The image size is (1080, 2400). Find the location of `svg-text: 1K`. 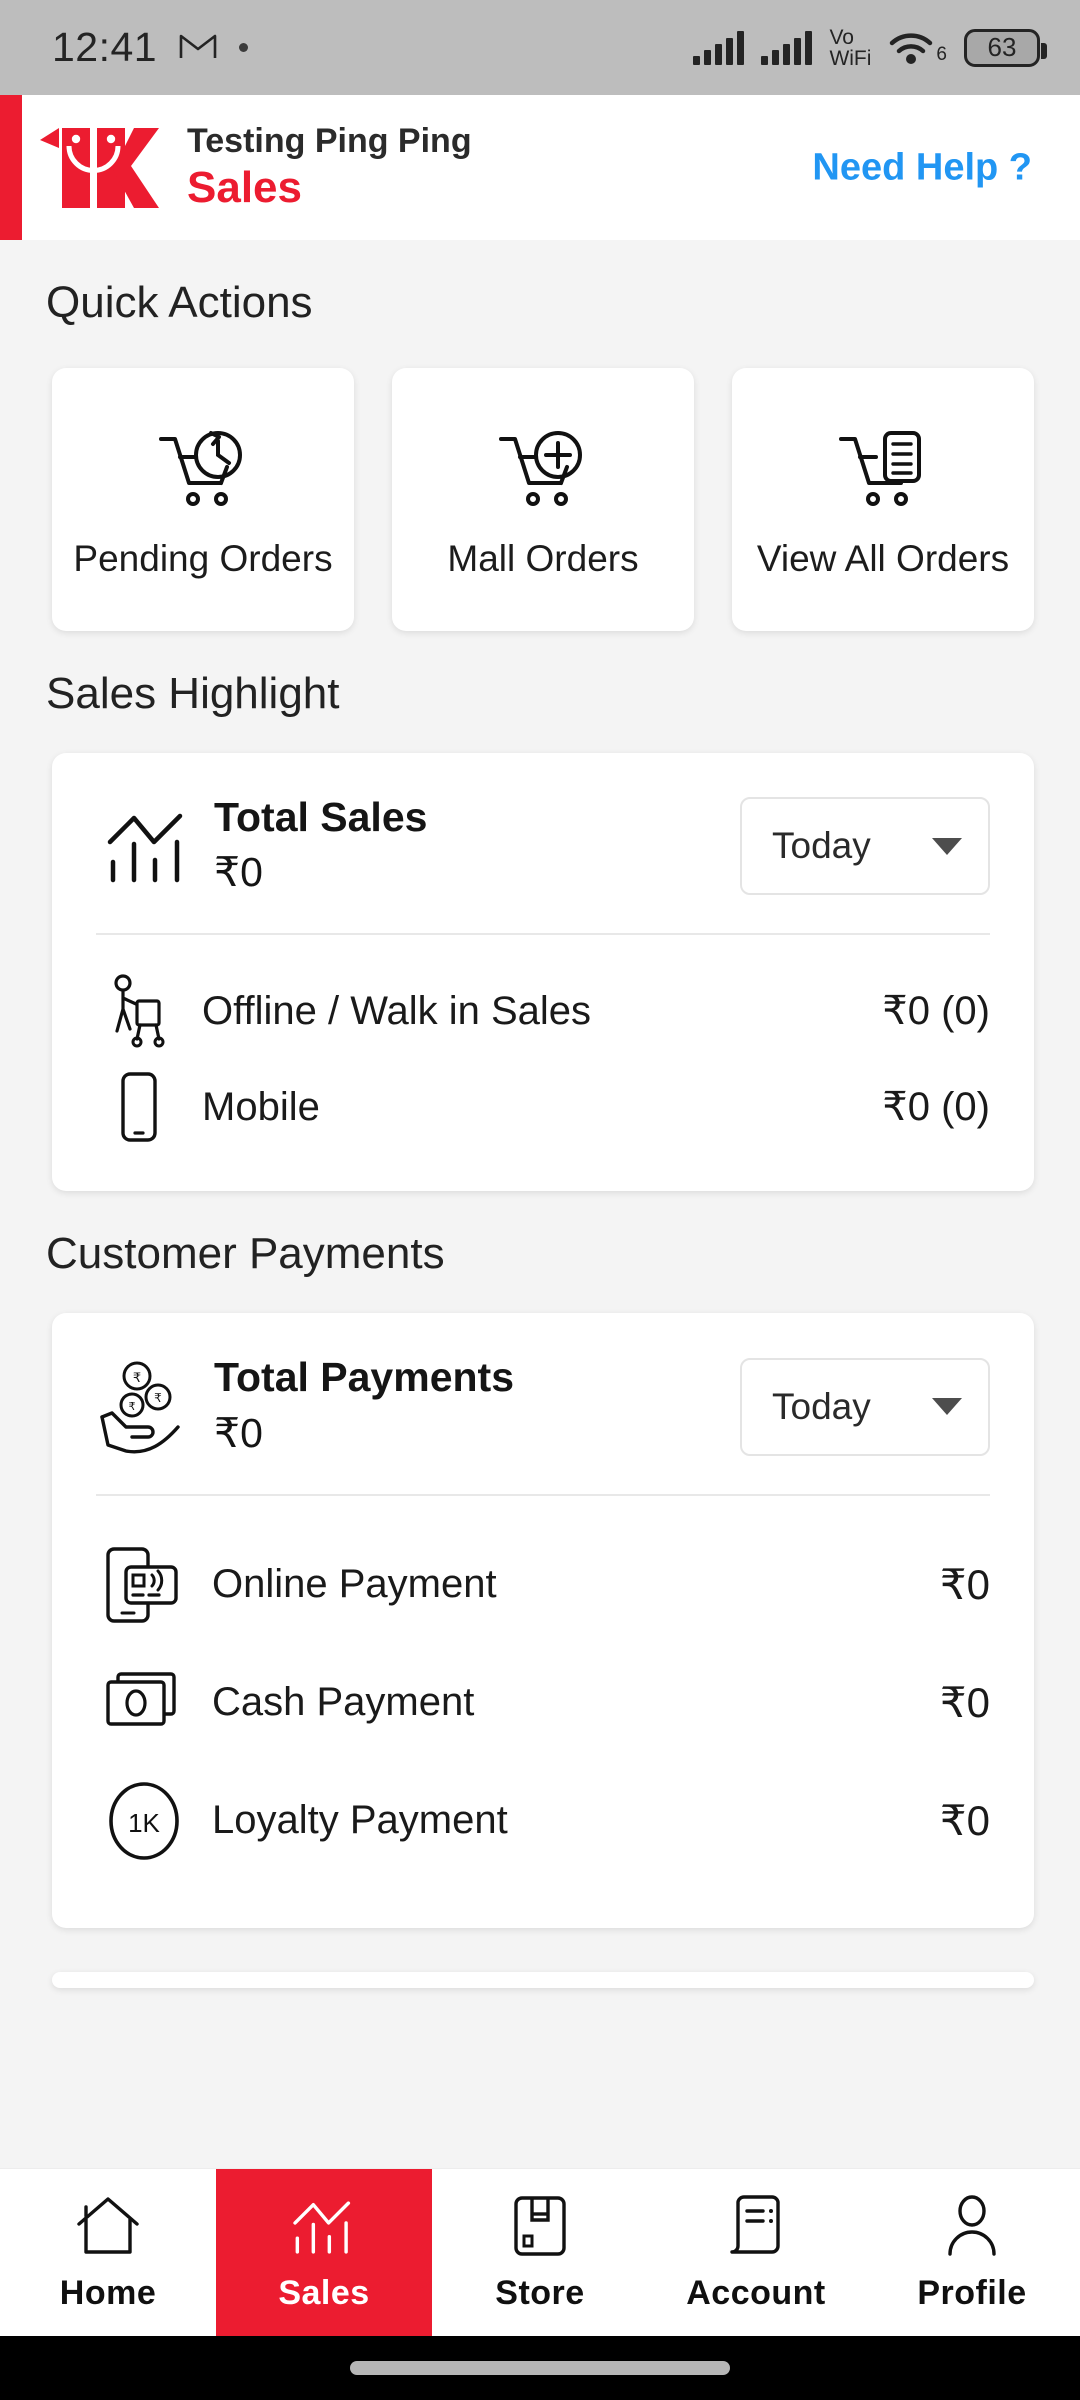

svg-text: 1K is located at coordinates (144, 1823).